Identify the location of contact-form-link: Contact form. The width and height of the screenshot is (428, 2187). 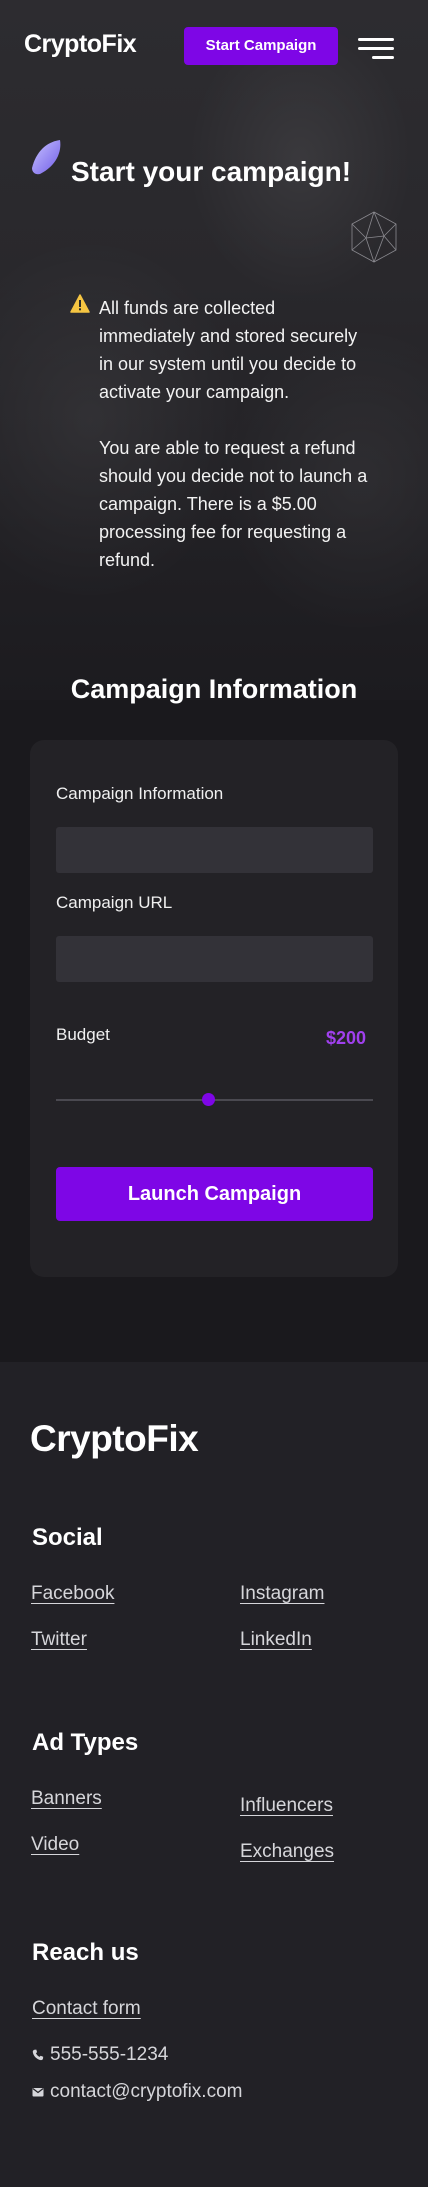
(86, 2009).